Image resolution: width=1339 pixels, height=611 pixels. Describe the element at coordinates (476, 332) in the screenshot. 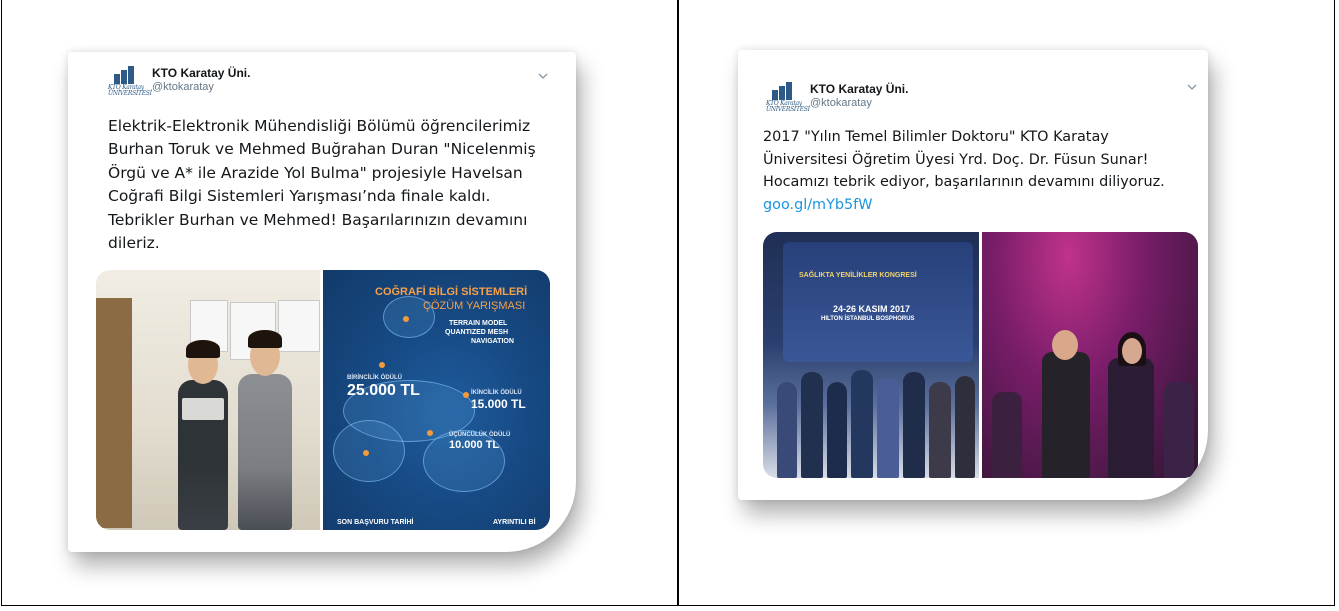

I see `poster-tag: QUANTIZED MESH` at that location.